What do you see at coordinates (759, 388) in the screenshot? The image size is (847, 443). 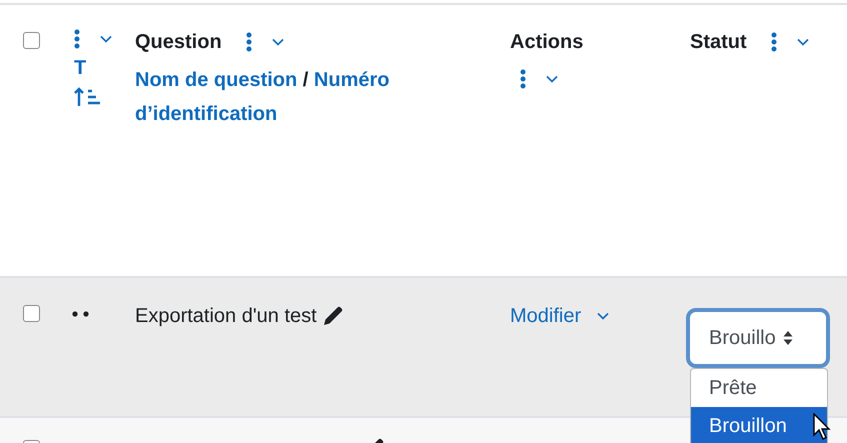 I see `dropdown-option: Prête` at bounding box center [759, 388].